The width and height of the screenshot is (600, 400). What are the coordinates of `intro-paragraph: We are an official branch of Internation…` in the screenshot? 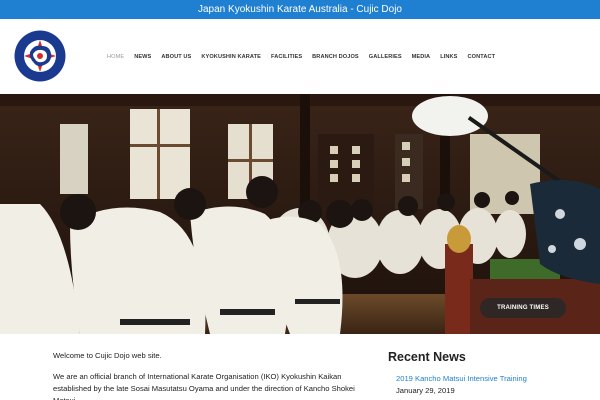 It's located at (204, 386).